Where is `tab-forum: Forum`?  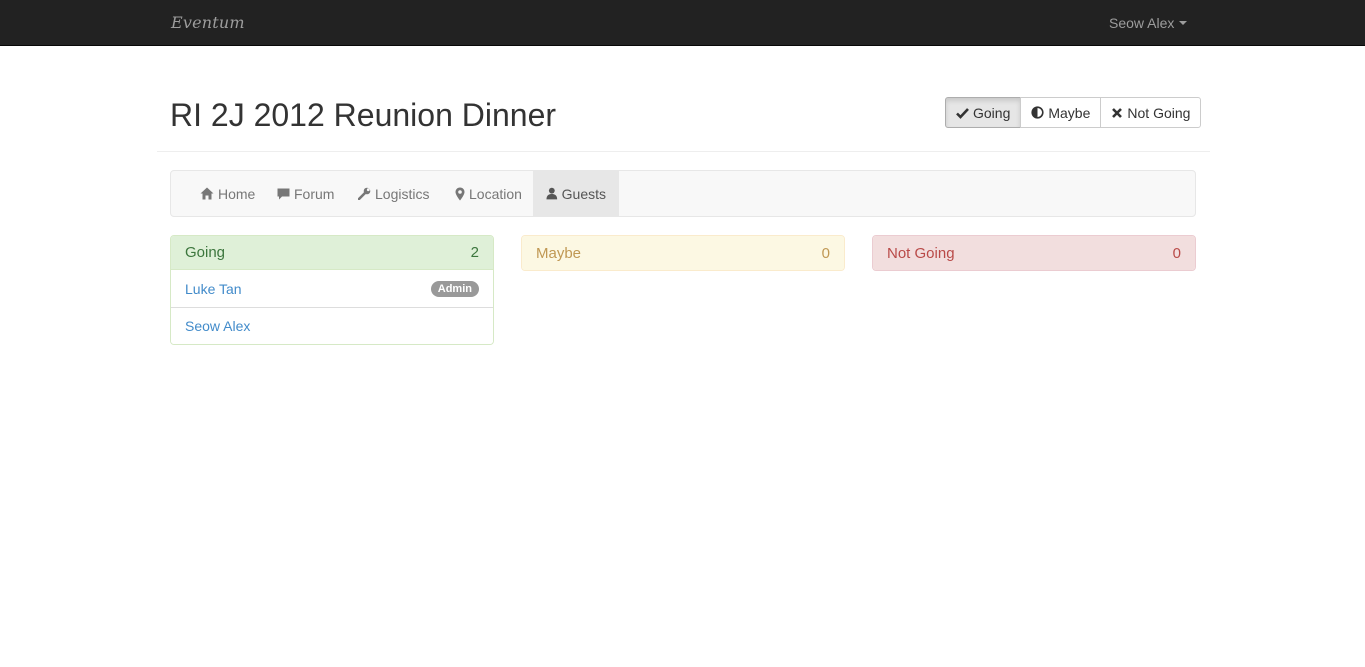
tab-forum: Forum is located at coordinates (305, 193).